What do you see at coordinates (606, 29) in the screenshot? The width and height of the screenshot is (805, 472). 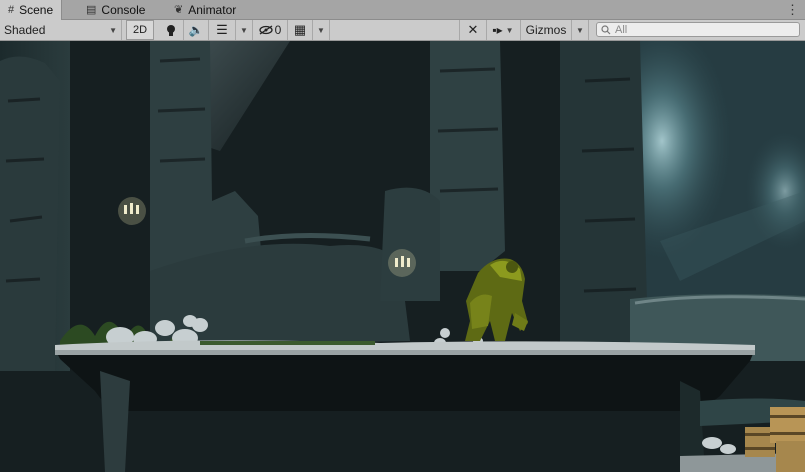 I see `search-icon` at bounding box center [606, 29].